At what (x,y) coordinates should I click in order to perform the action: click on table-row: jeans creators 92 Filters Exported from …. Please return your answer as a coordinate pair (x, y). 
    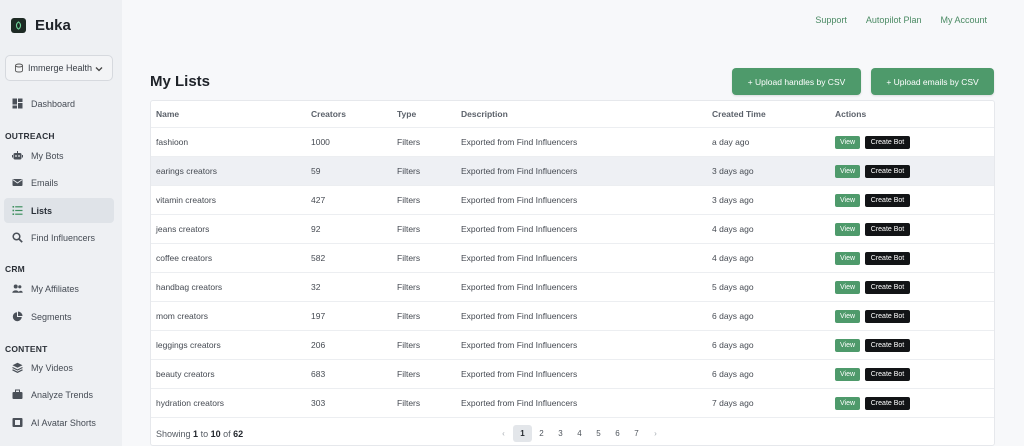
    Looking at the image, I should click on (572, 229).